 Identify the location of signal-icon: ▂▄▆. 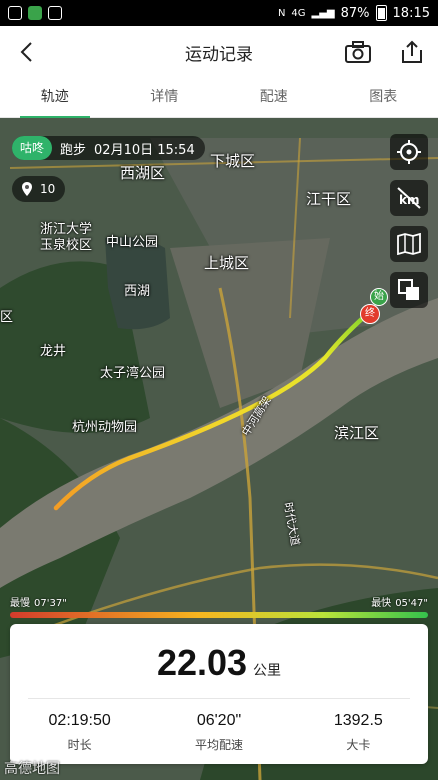
(323, 13).